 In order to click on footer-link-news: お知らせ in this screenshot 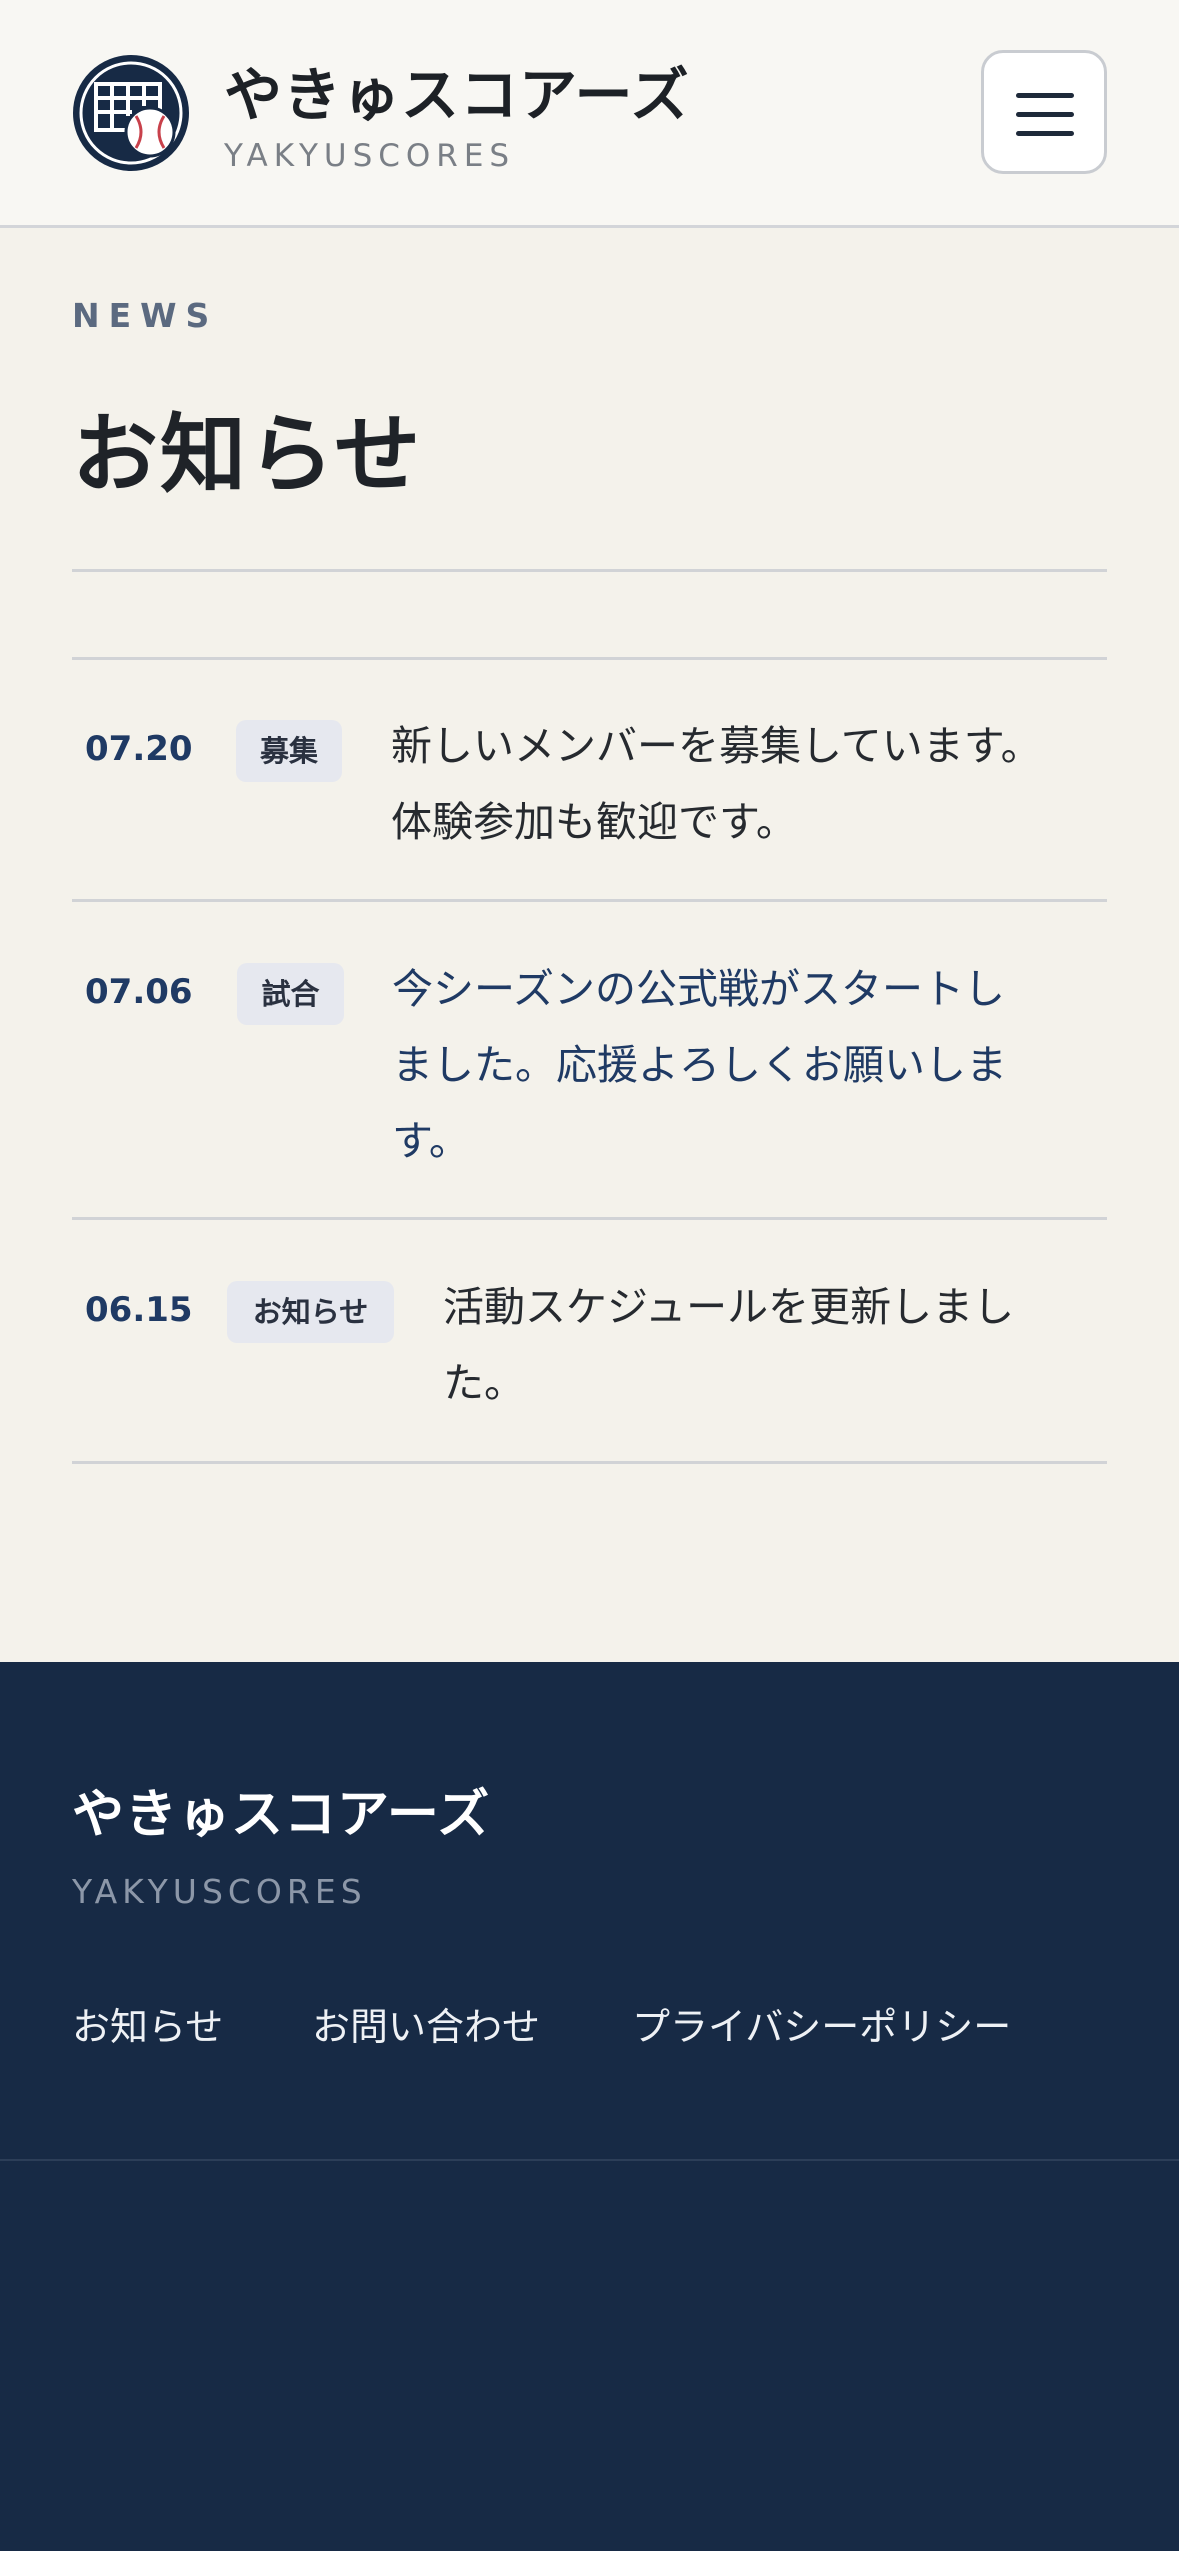, I will do `click(147, 2023)`.